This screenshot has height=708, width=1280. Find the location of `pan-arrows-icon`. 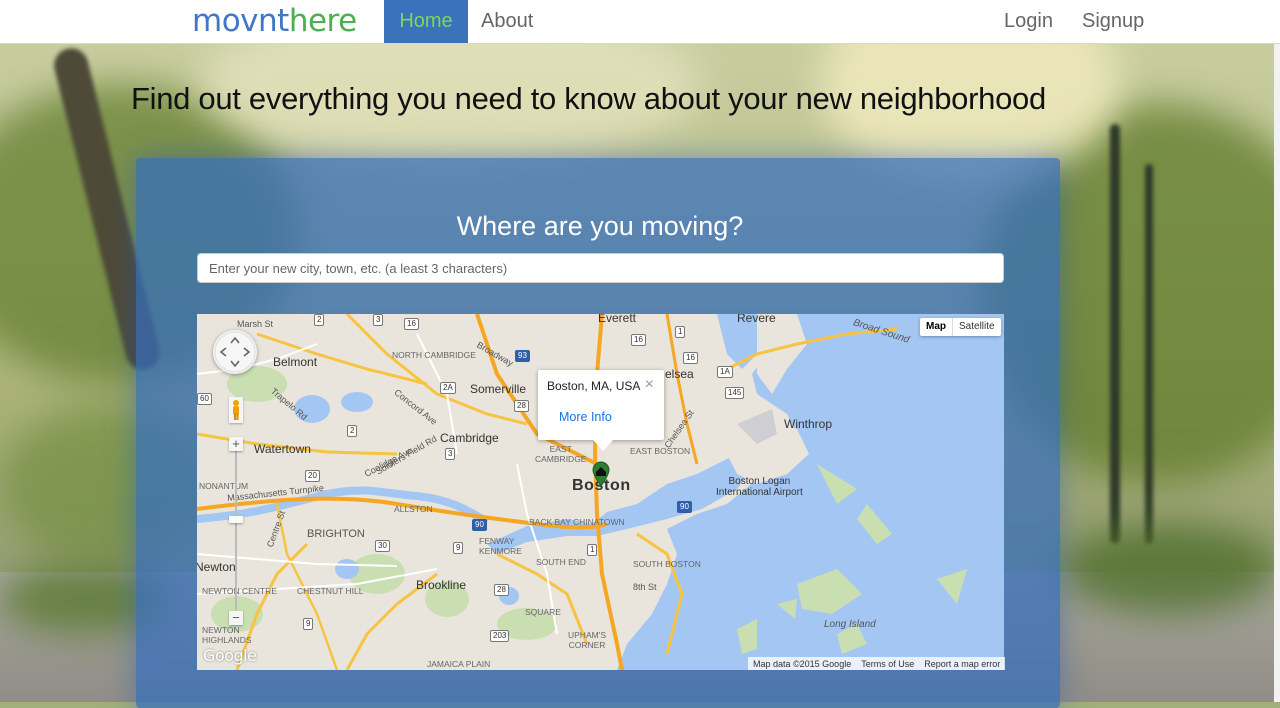

pan-arrows-icon is located at coordinates (235, 352).